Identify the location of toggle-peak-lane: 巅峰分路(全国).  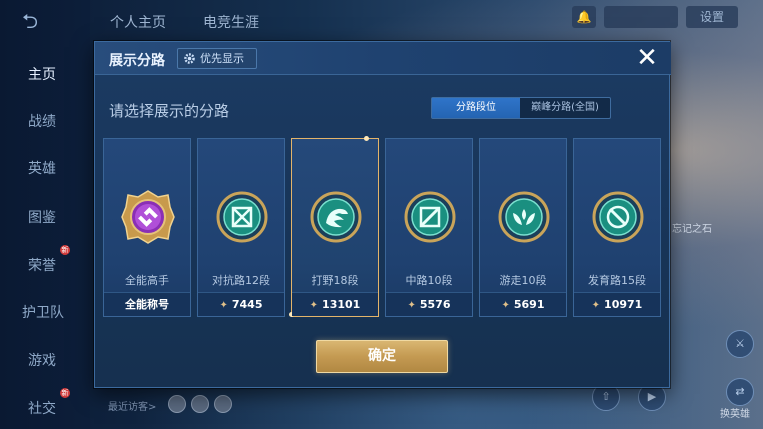
(565, 108).